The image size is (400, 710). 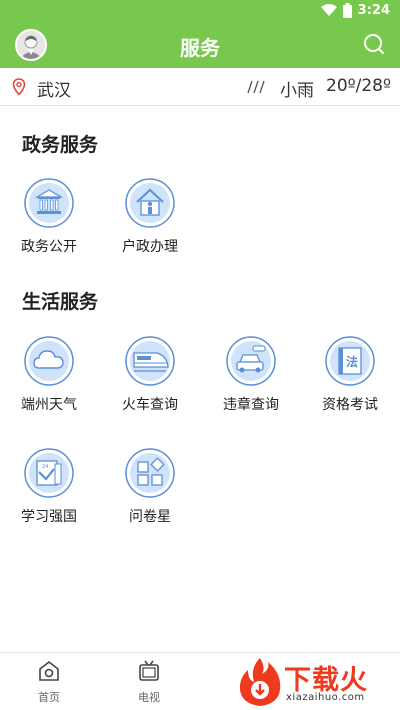 I want to click on watermark-subtext: xiazaihuo.com, so click(x=325, y=697).